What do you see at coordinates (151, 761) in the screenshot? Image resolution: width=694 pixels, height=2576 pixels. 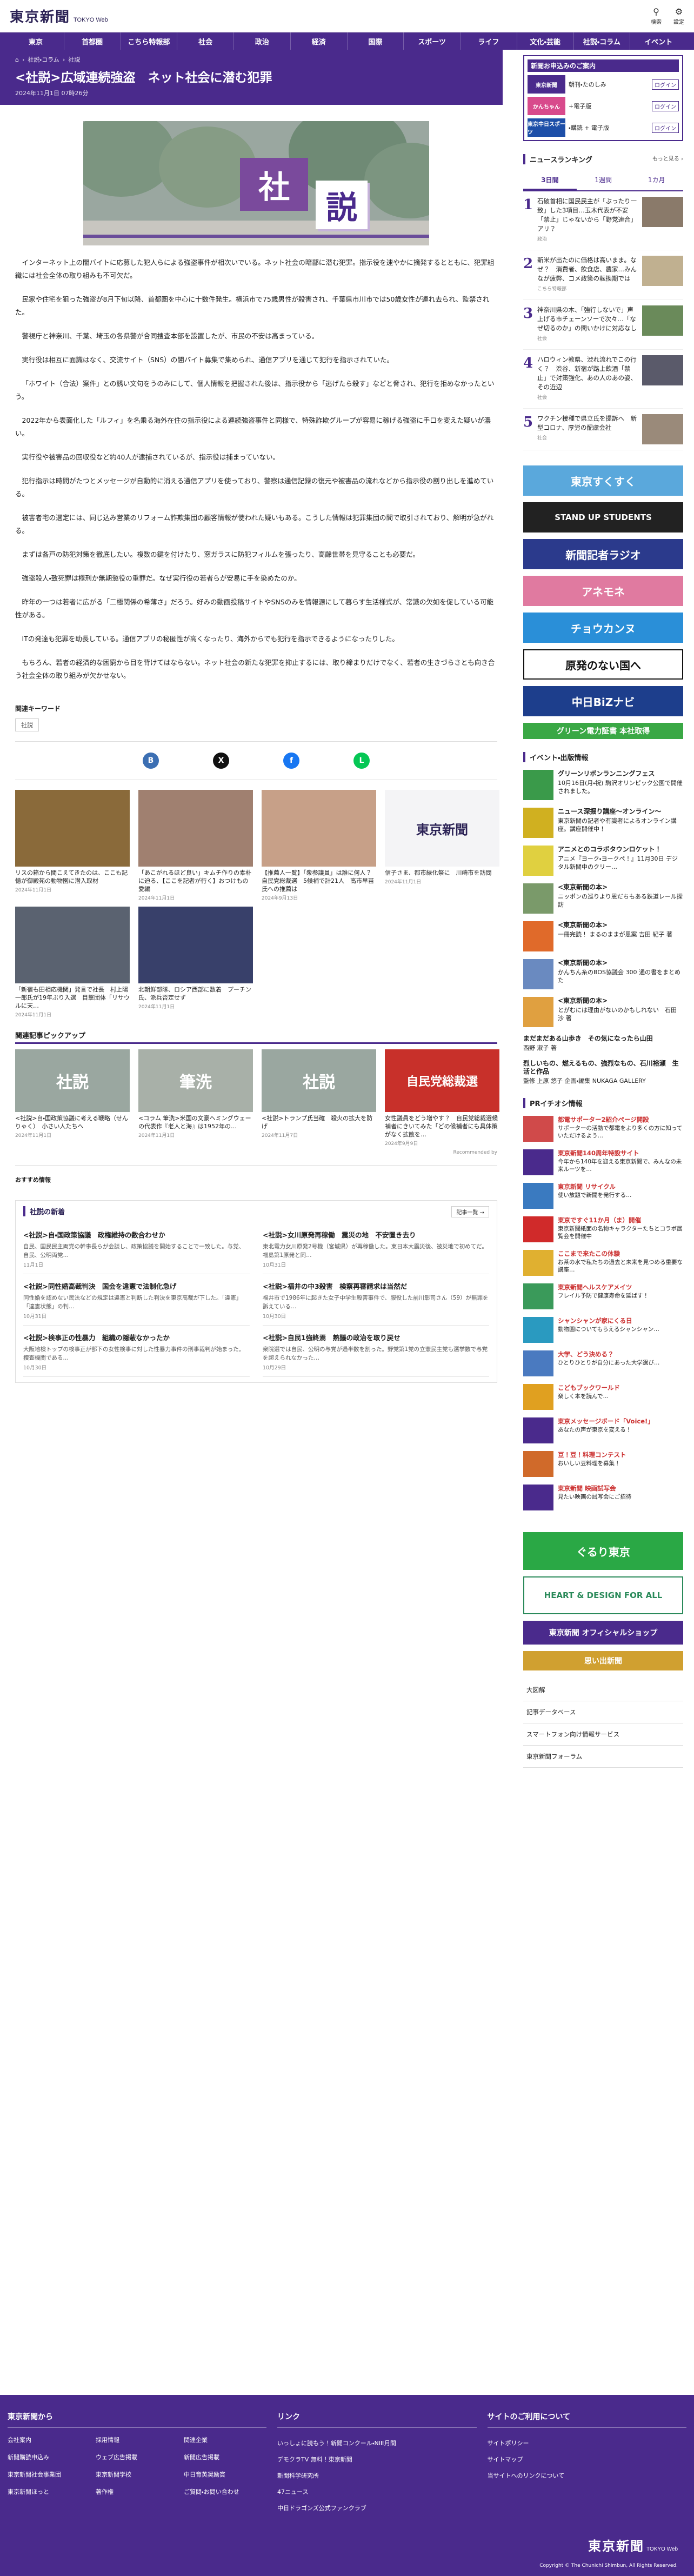 I see `hatena-share-icon: B` at bounding box center [151, 761].